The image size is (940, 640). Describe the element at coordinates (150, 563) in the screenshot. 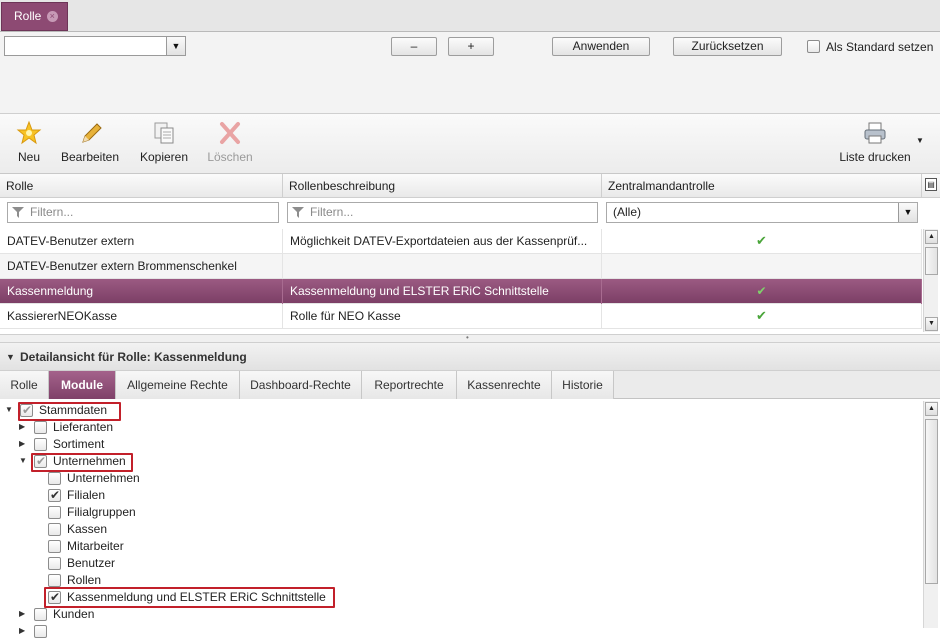

I see `tree-node-benutzer: Benutzer` at that location.